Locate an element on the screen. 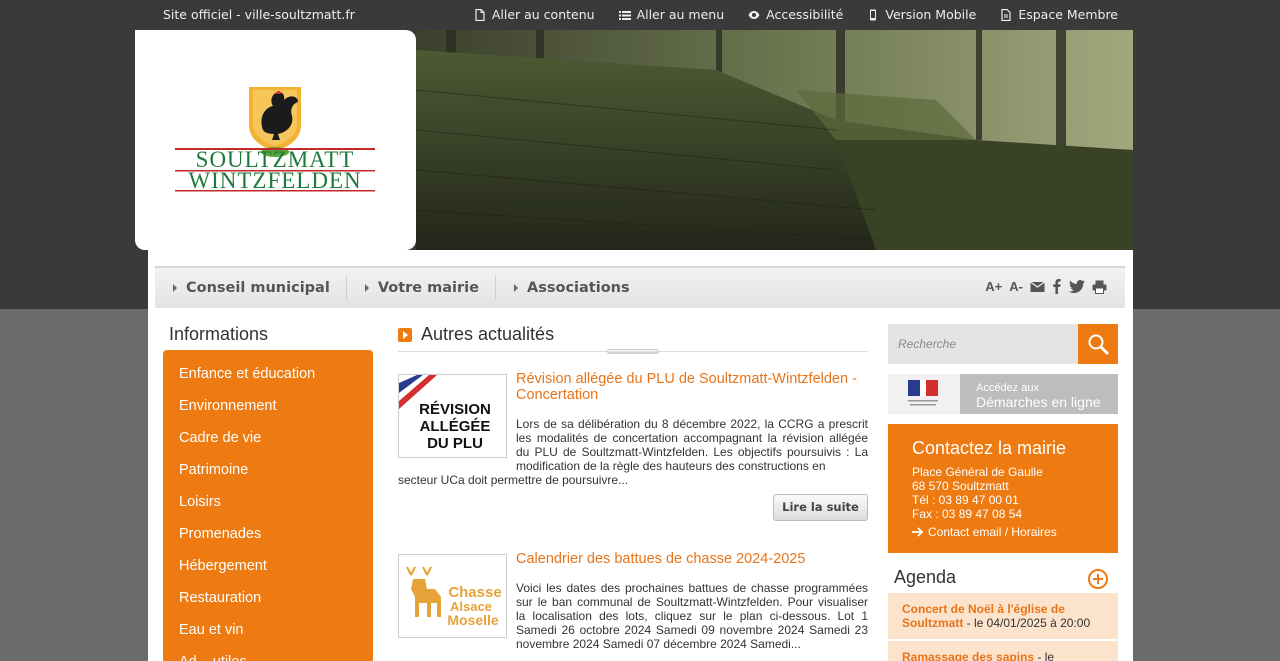 The width and height of the screenshot is (1280, 661). separator-ornament is located at coordinates (633, 351).